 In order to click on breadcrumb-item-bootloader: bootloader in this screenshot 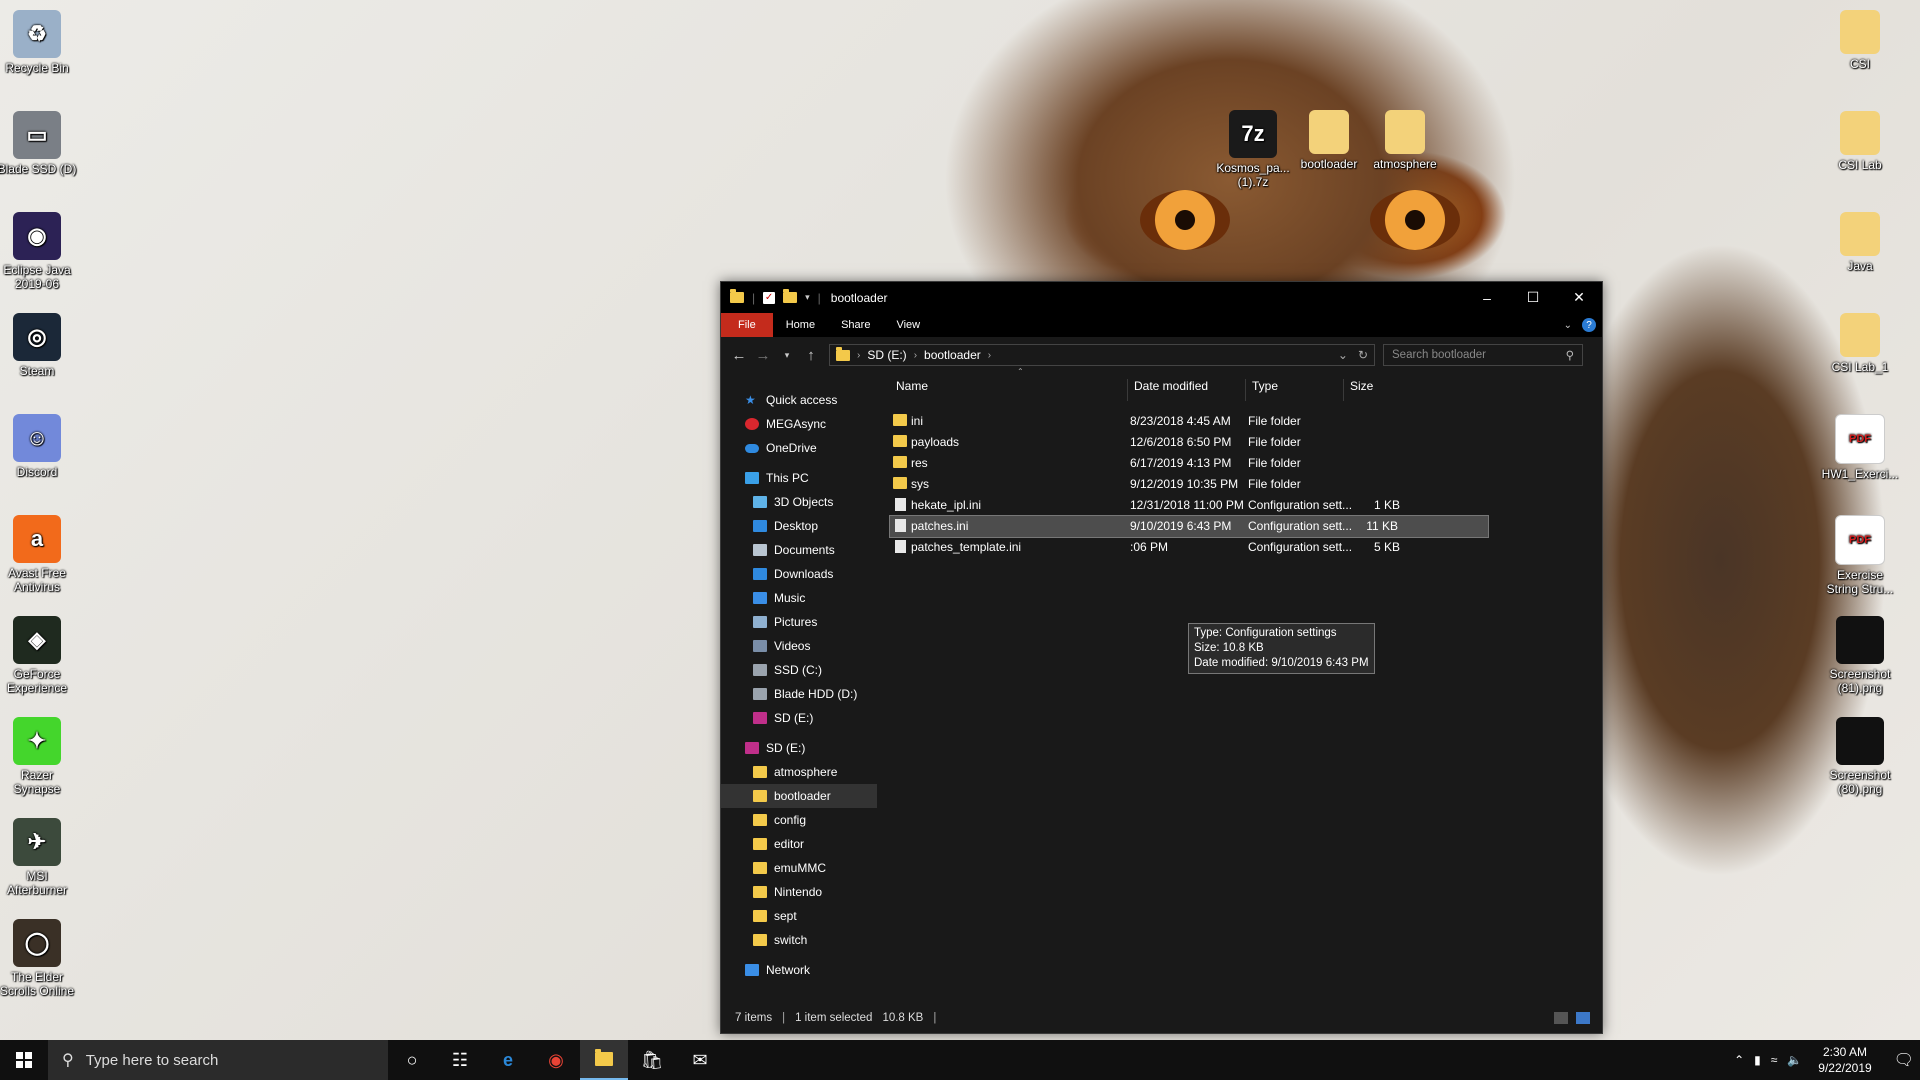, I will do `click(952, 355)`.